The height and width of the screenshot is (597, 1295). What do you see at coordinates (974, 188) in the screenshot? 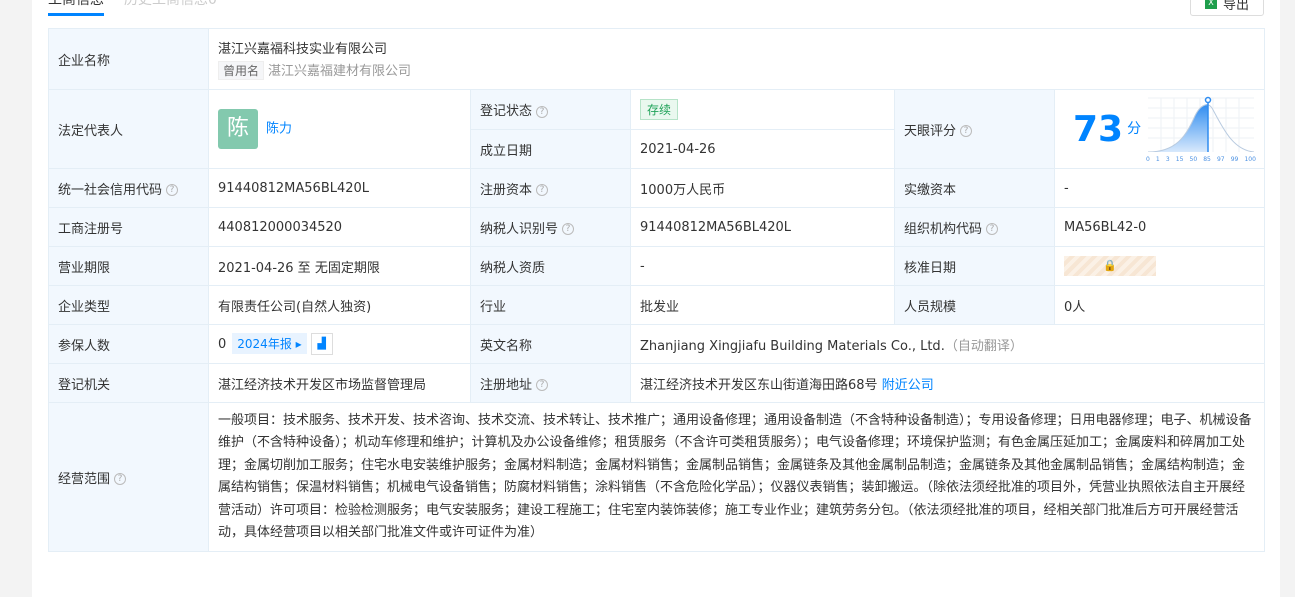
I see `field-label: 实缴资本` at bounding box center [974, 188].